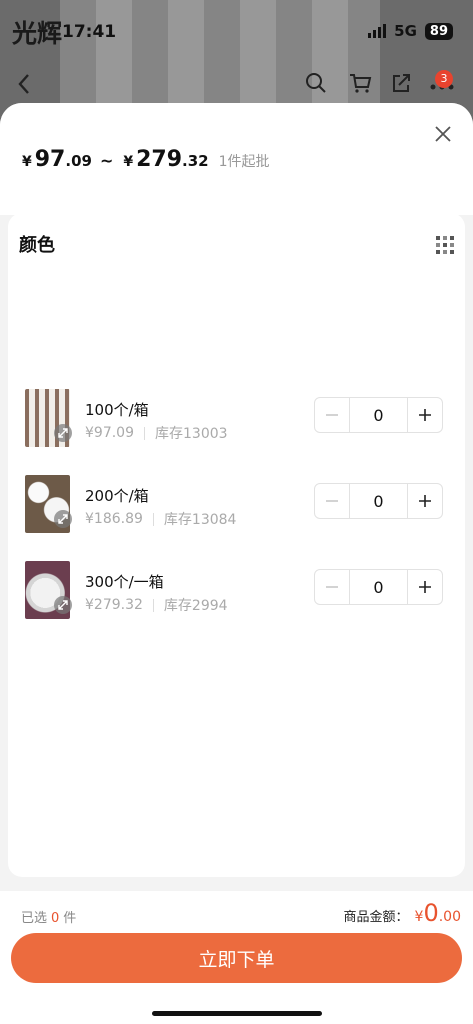 This screenshot has width=473, height=1024. Describe the element at coordinates (34, 918) in the screenshot. I see `selected-prefix: 已选` at that location.